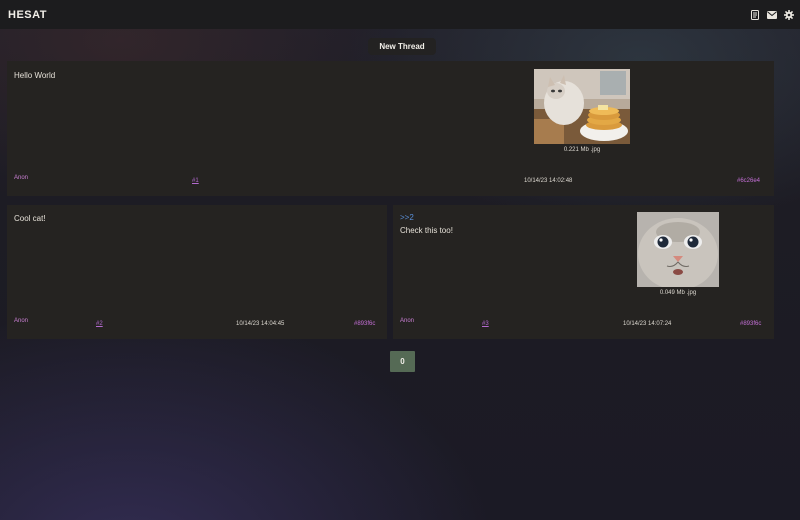  I want to click on post-timestamp: 10/14/23 14:04:45, so click(260, 324).